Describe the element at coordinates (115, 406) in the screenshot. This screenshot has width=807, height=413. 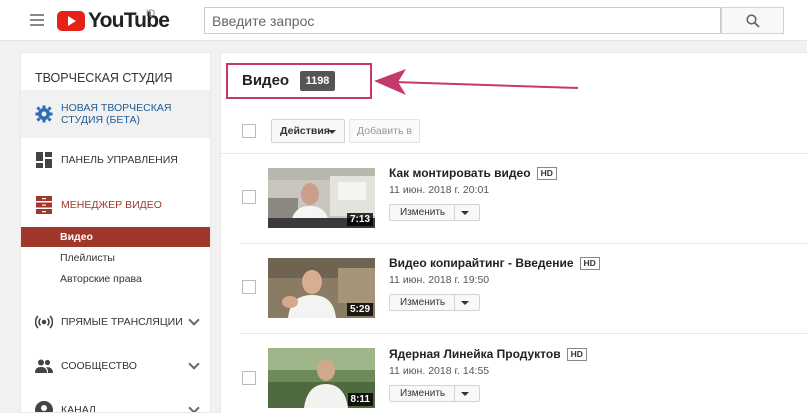
I see `sidebar-item-channel: КАНАЛ` at that location.